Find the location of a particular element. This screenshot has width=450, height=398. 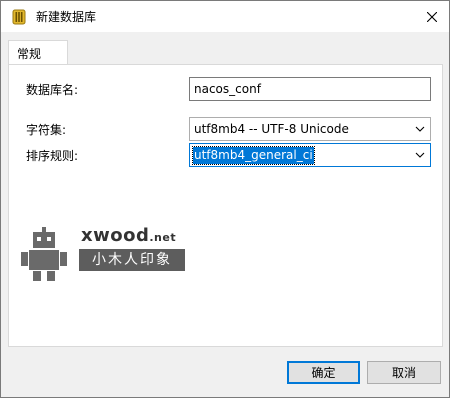

collation-label: 排序规则: is located at coordinates (52, 156).